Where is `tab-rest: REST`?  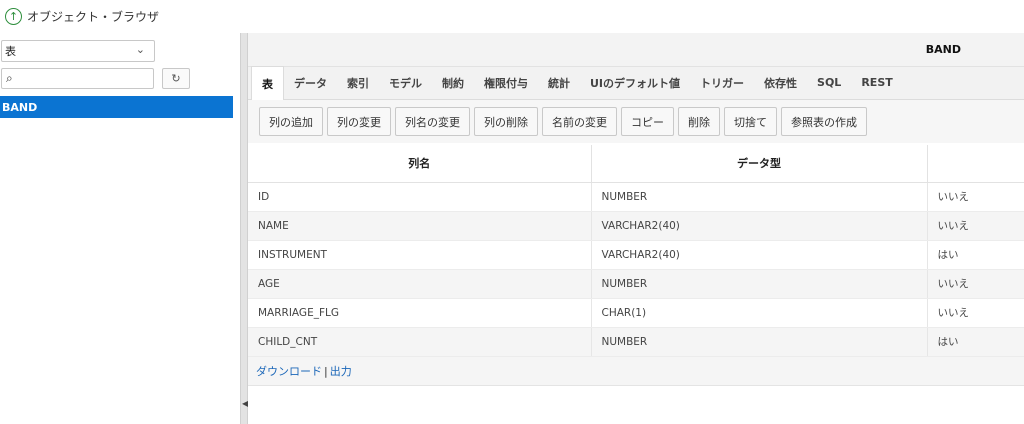 tab-rest: REST is located at coordinates (876, 82).